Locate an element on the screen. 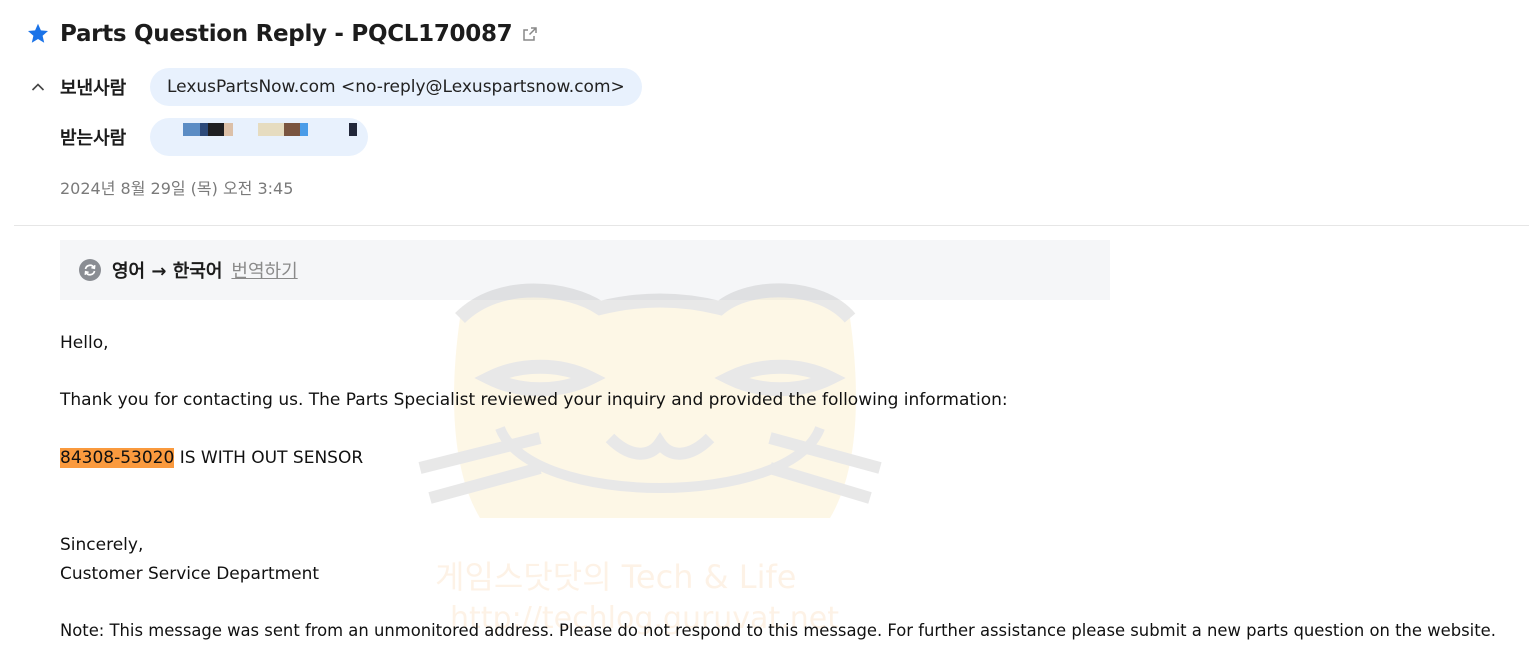 This screenshot has width=1529, height=669. part-number-highlight: 84308-53020 is located at coordinates (117, 458).